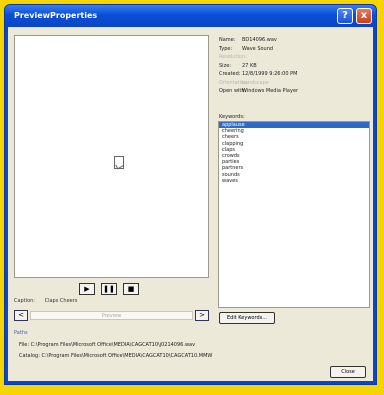 This screenshot has width=384, height=395. Describe the element at coordinates (345, 16) in the screenshot. I see `help-button: ?` at that location.